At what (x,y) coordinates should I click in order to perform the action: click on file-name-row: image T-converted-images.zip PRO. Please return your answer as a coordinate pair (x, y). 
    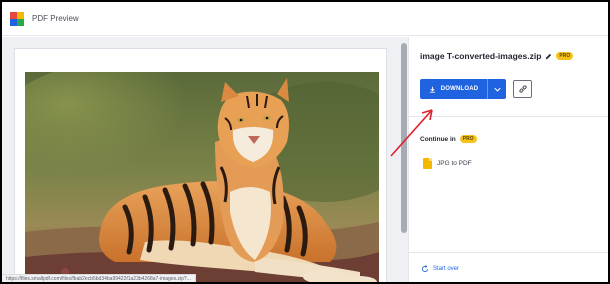
    Looking at the image, I should click on (497, 56).